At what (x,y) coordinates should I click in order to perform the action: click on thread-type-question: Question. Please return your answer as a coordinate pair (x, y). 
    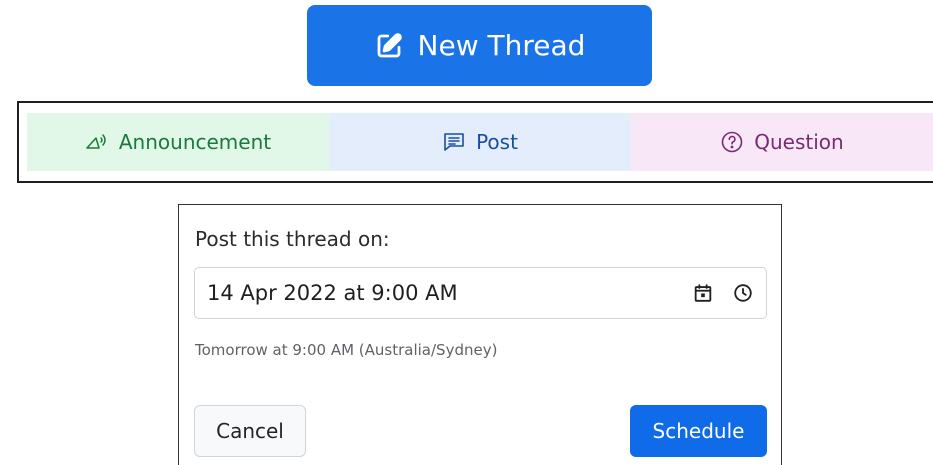
    Looking at the image, I should click on (782, 142).